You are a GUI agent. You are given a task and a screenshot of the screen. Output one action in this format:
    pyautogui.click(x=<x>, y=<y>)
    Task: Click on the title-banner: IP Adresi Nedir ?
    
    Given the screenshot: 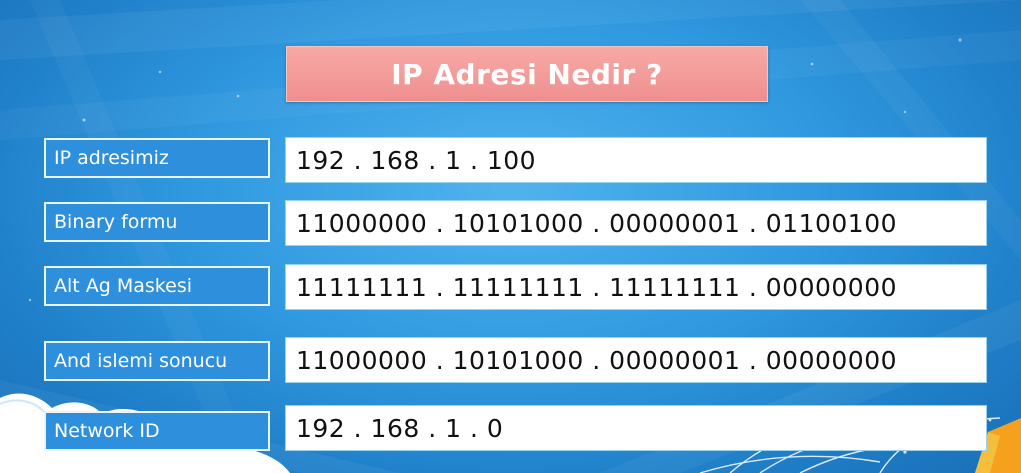 What is the action you would take?
    pyautogui.click(x=527, y=74)
    